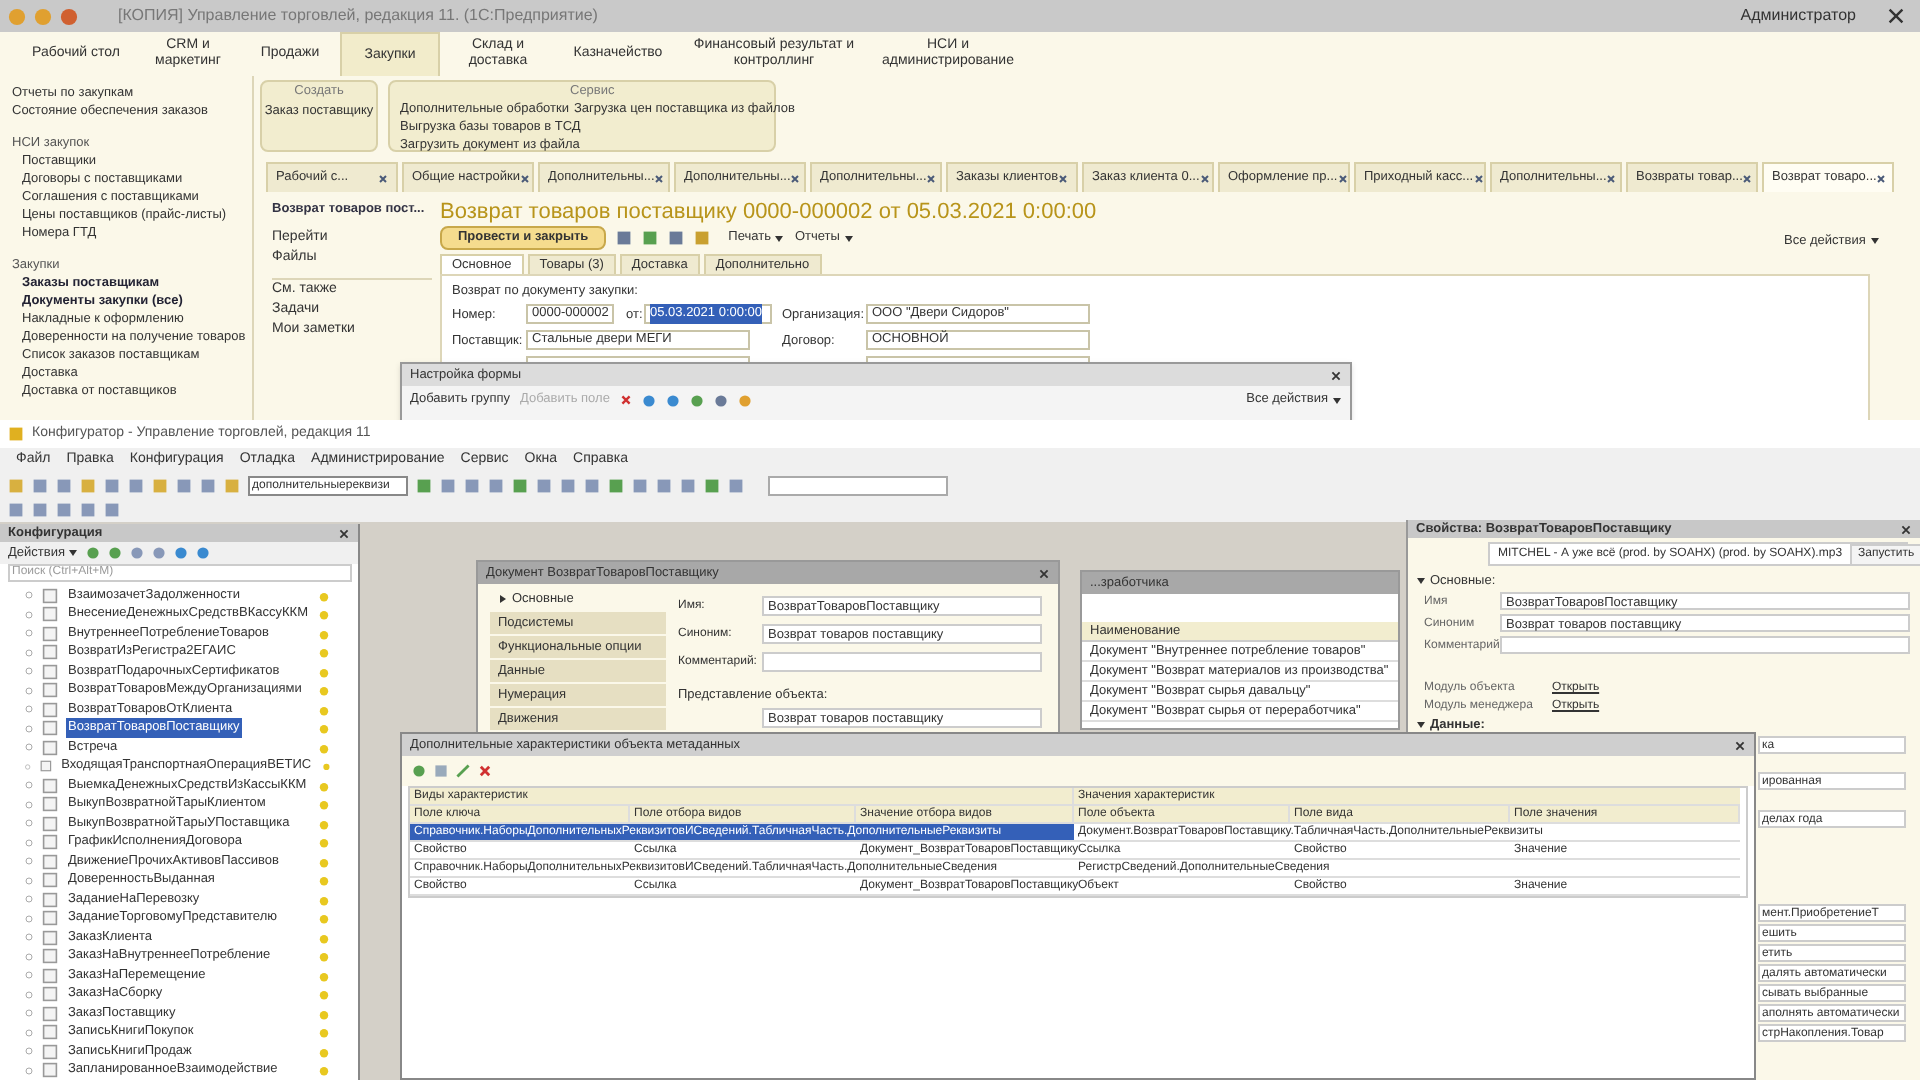  Describe the element at coordinates (419, 771) in the screenshot. I see `add-icon` at that location.